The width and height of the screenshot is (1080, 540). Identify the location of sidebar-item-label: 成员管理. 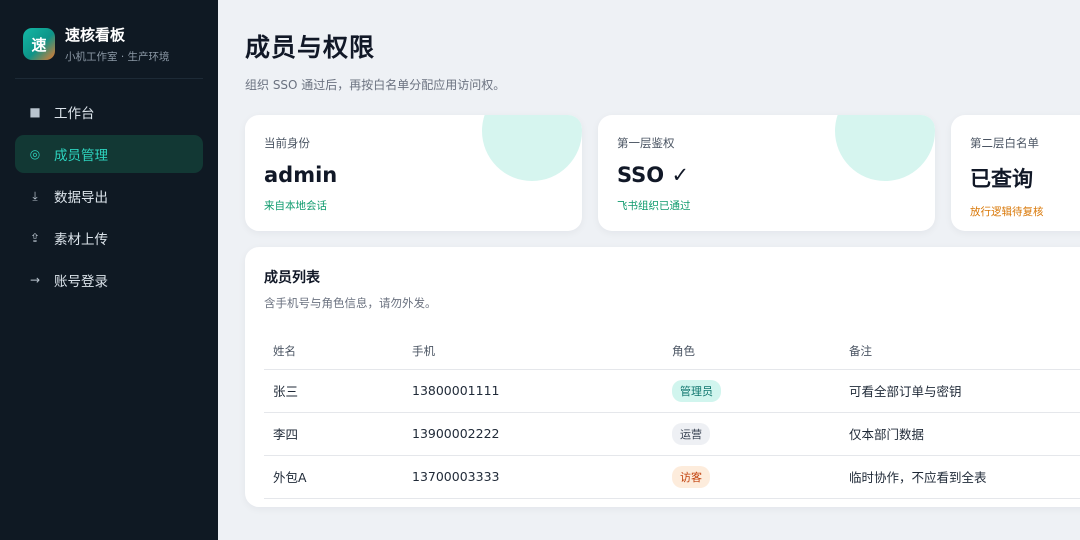
(81, 156).